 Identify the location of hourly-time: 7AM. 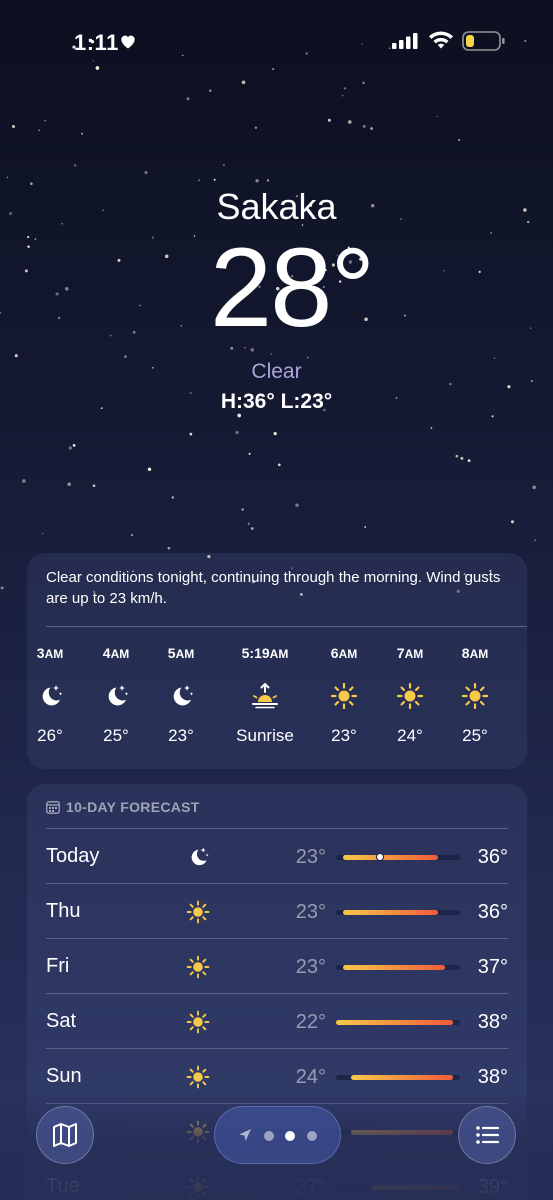
(410, 654).